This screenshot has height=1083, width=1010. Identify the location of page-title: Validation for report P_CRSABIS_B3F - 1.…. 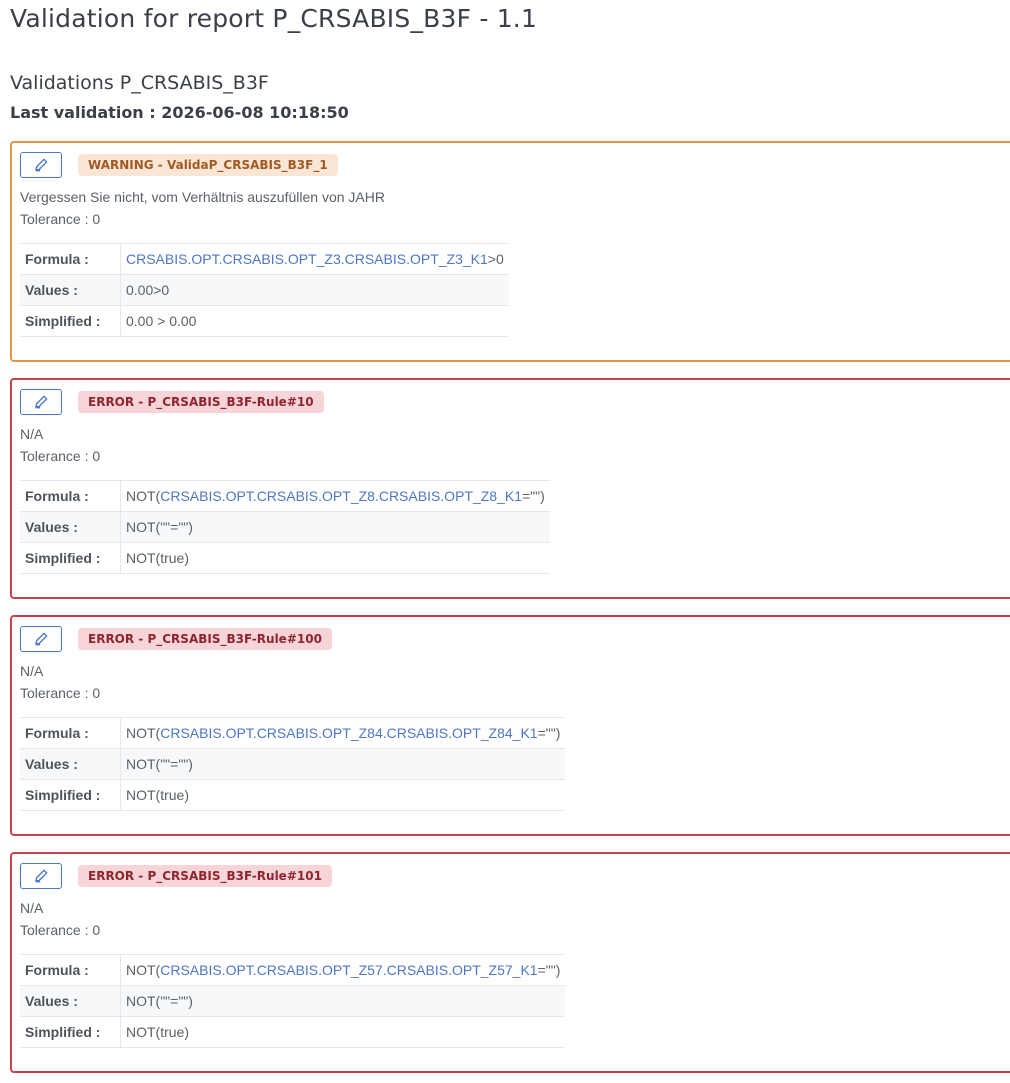
(274, 18).